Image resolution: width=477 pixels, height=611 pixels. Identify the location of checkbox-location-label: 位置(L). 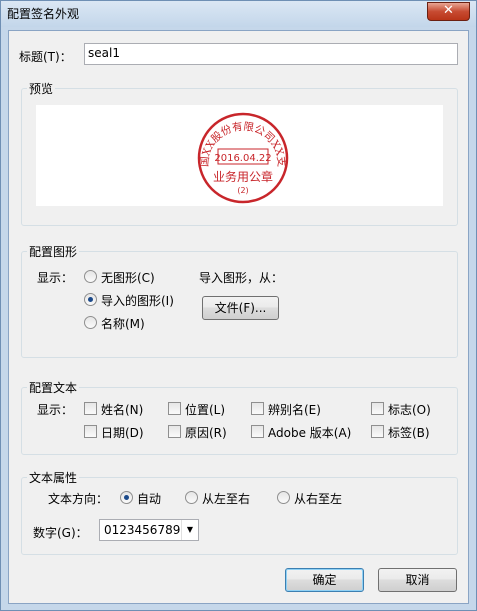
(205, 410).